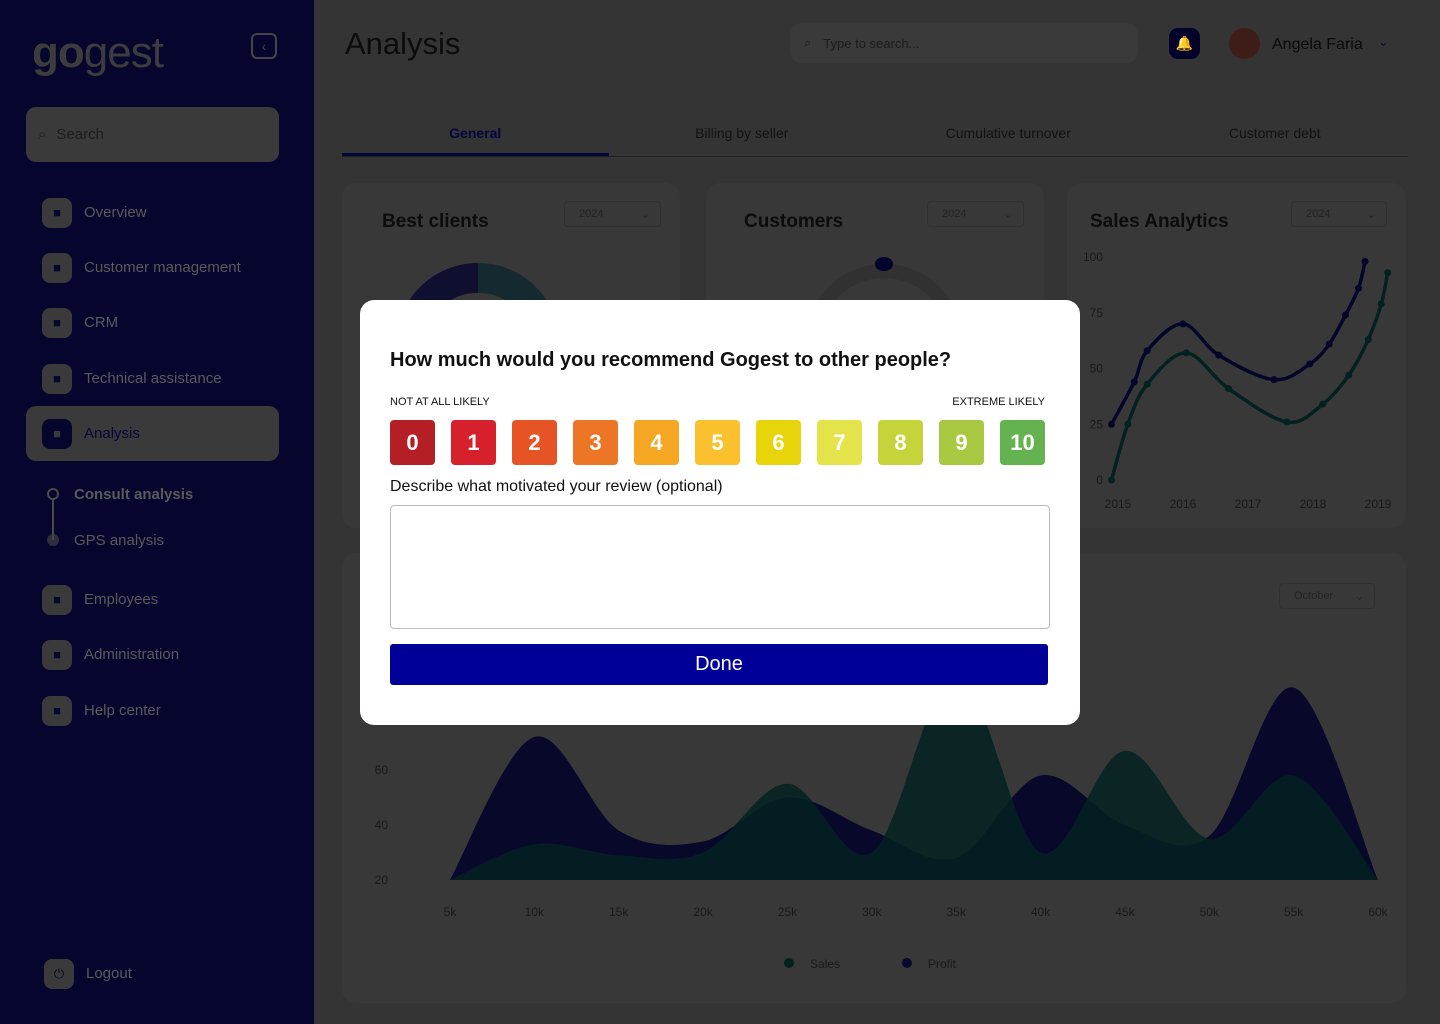 This screenshot has height=1024, width=1440. What do you see at coordinates (1125, 912) in the screenshot?
I see `x-tick-label: 45k` at bounding box center [1125, 912].